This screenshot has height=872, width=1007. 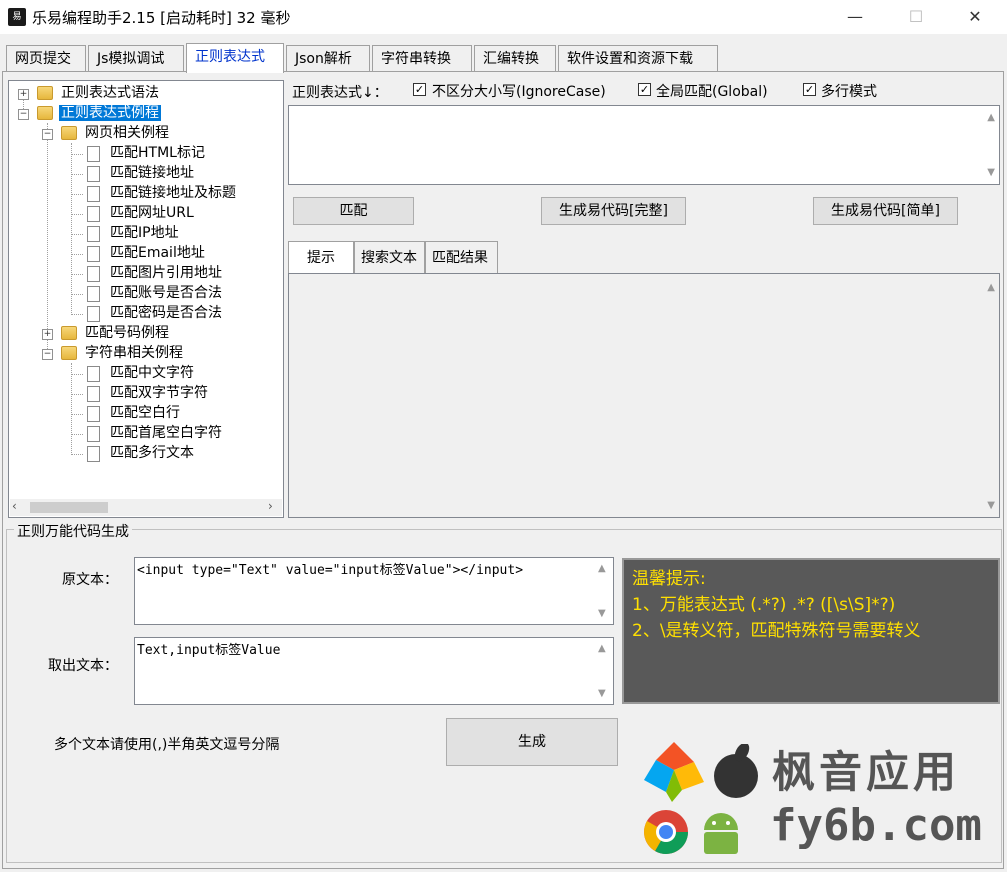 I want to click on tab-regex: 正则表达式, so click(x=235, y=58).